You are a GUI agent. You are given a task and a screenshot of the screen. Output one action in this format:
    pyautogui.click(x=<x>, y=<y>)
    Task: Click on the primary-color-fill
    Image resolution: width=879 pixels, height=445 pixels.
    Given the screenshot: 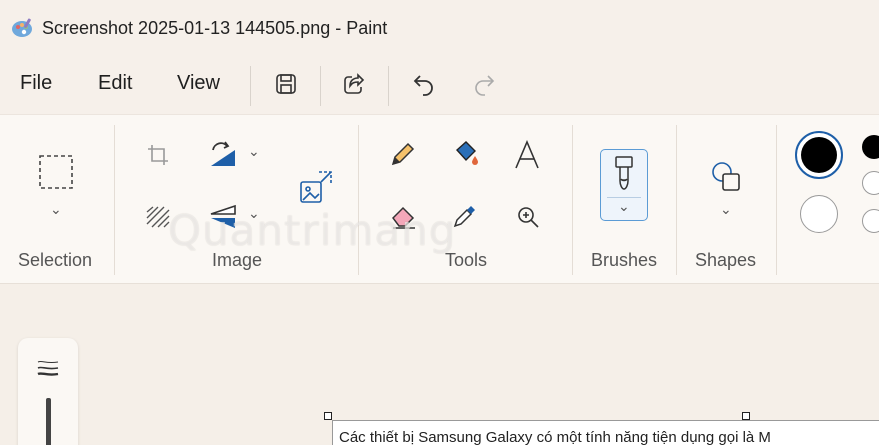 What is the action you would take?
    pyautogui.click(x=819, y=155)
    